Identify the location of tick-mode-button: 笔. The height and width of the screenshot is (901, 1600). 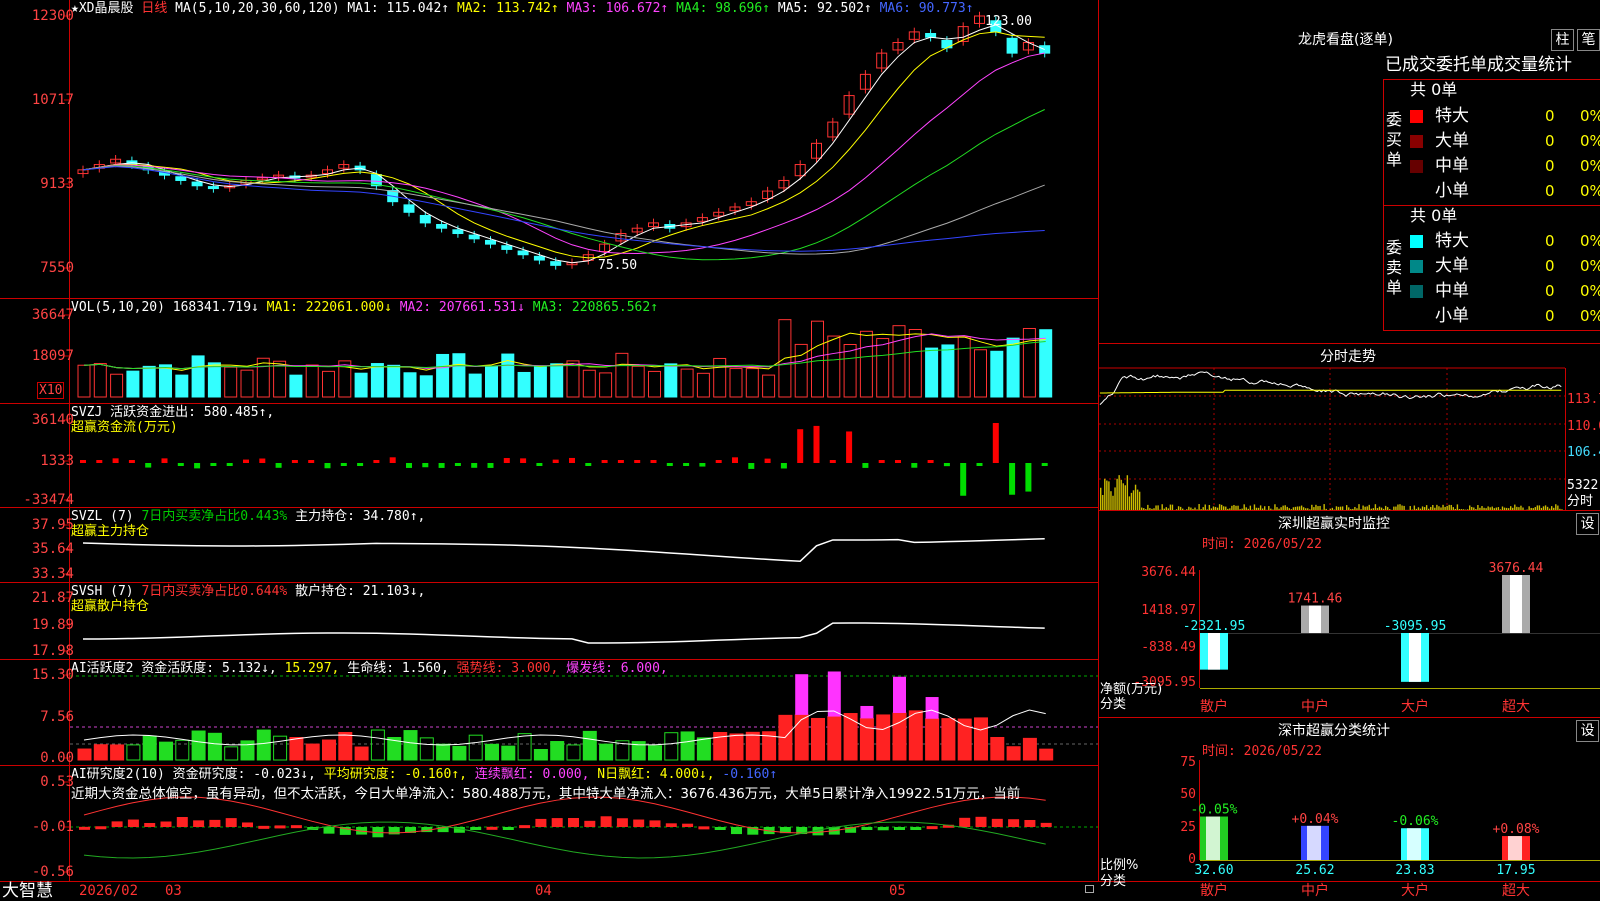
(1588, 40).